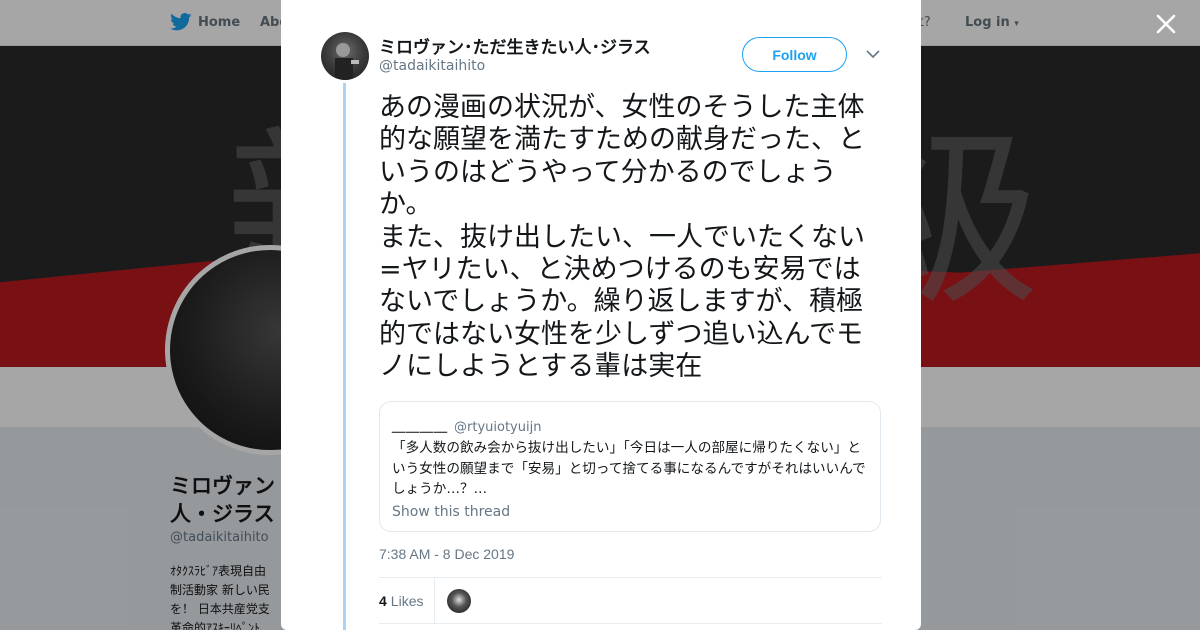  What do you see at coordinates (630, 425) in the screenshot?
I see `quoted-tweet-header: ＿＿＿＿ @rtyuiotyuijn` at bounding box center [630, 425].